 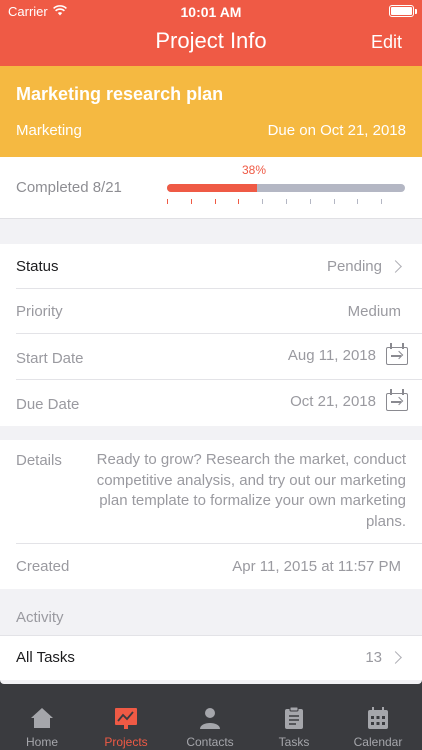 What do you see at coordinates (378, 718) in the screenshot?
I see `calendar-icon` at bounding box center [378, 718].